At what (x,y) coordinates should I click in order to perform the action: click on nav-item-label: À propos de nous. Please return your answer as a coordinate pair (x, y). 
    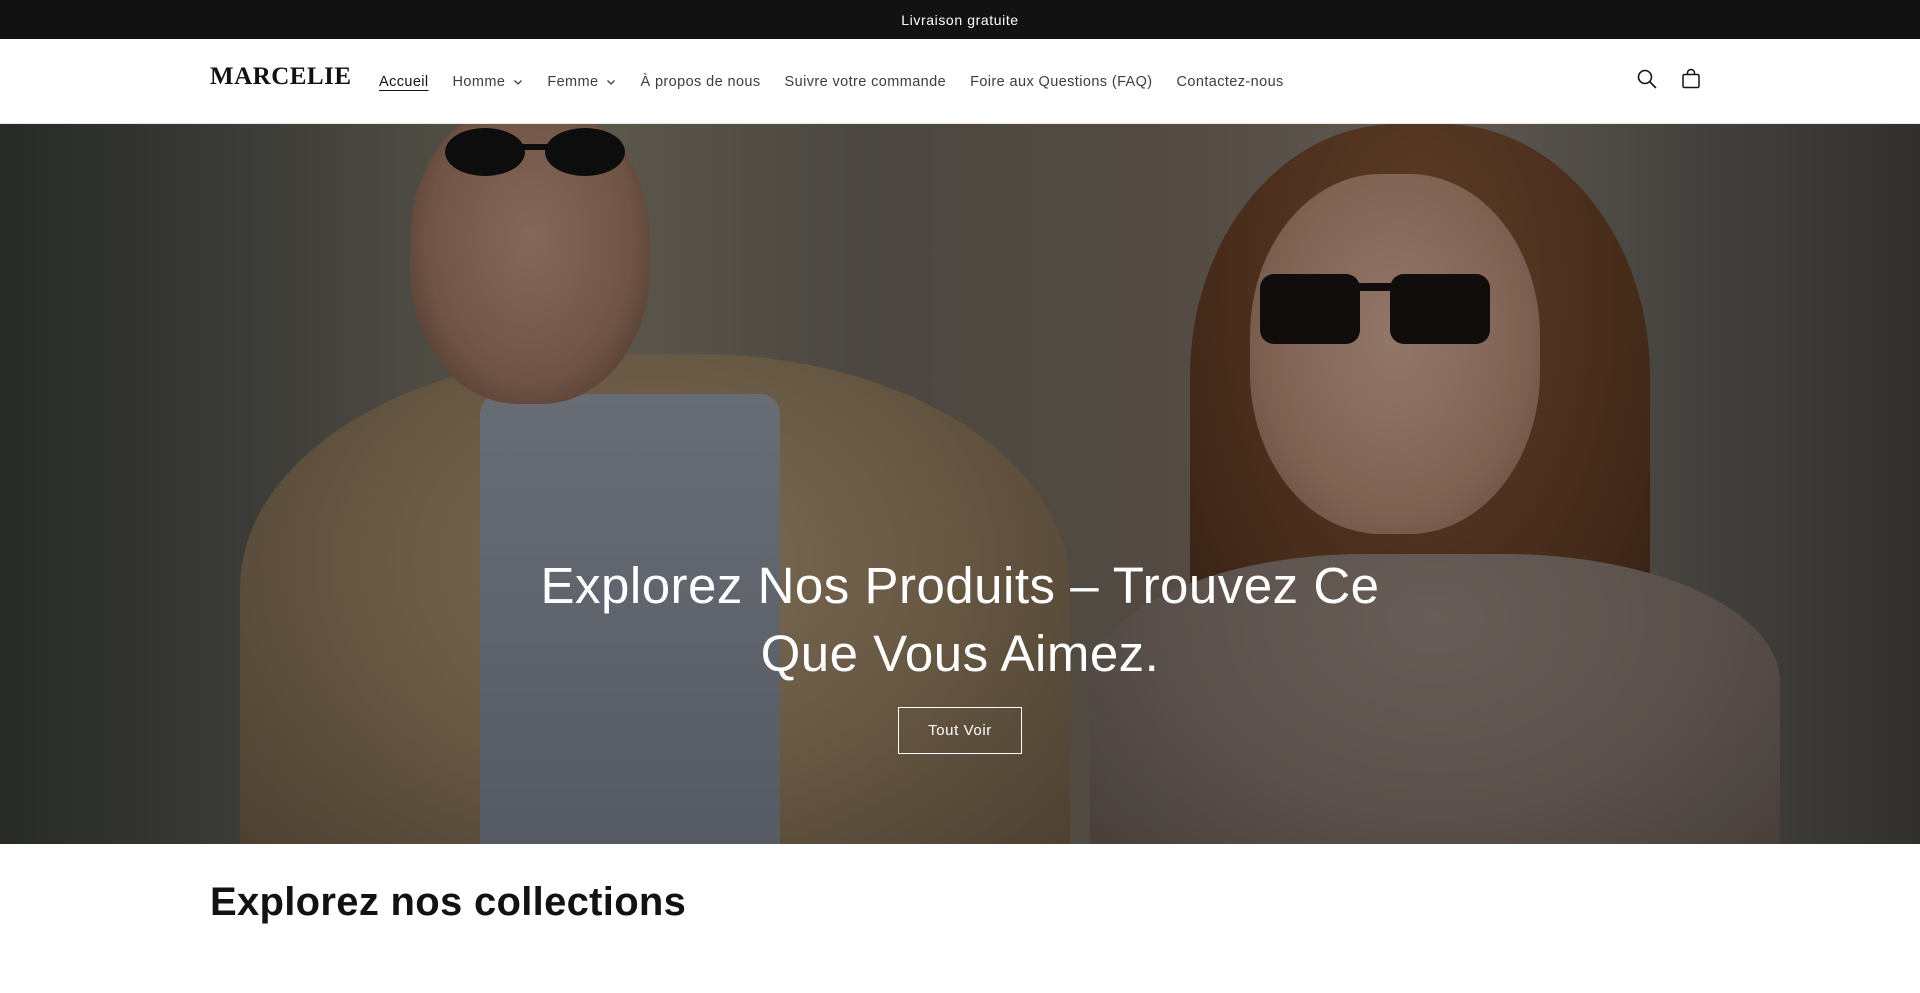
    Looking at the image, I should click on (700, 81).